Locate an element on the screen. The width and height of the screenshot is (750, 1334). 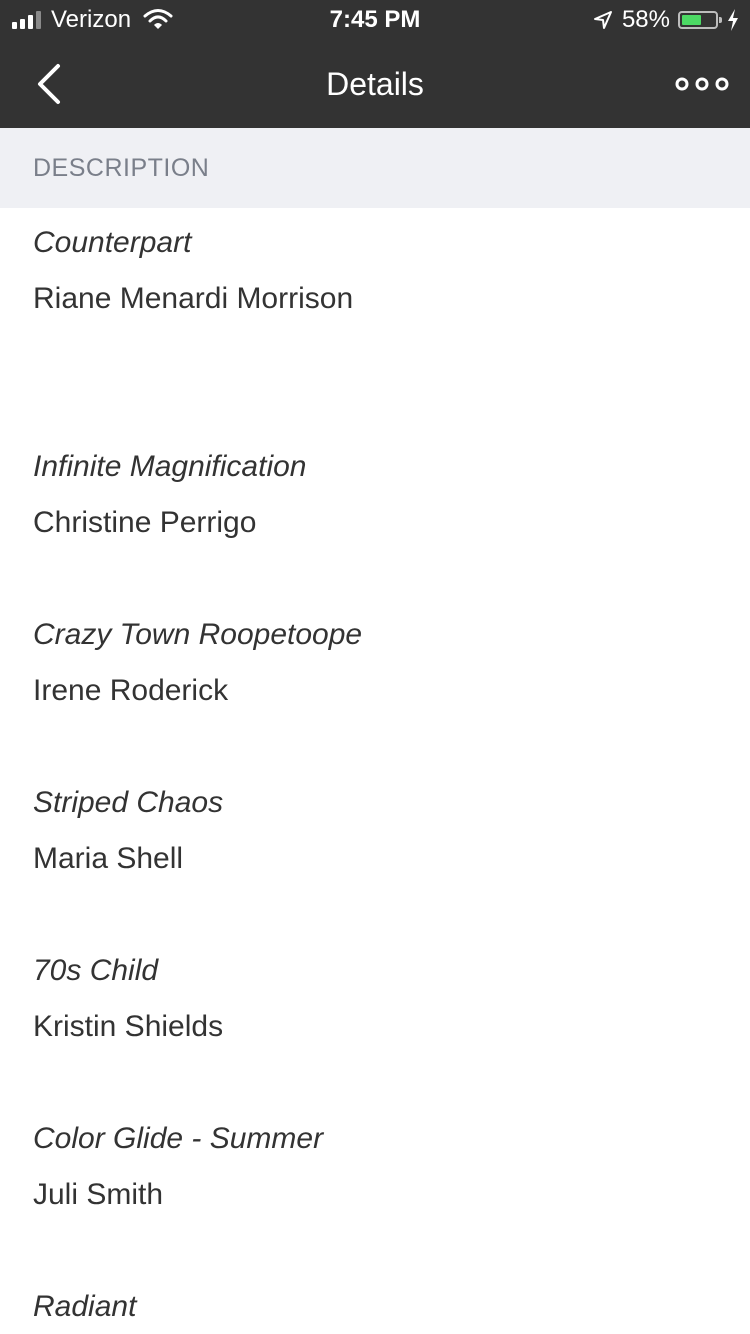
artist-name: Kristin Shields is located at coordinates (128, 1026).